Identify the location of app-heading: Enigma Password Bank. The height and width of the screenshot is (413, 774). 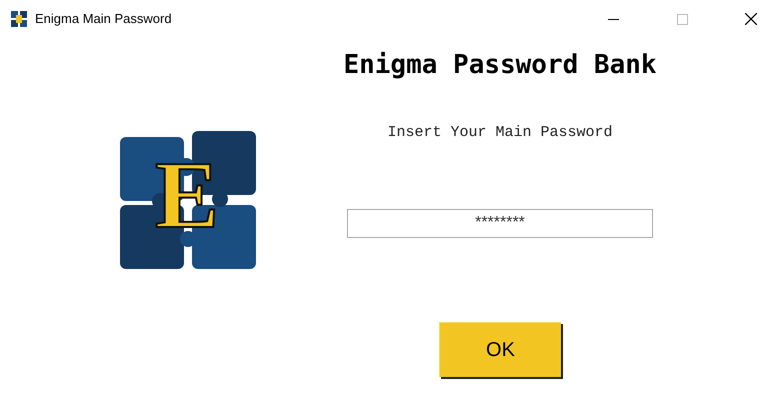
(500, 65).